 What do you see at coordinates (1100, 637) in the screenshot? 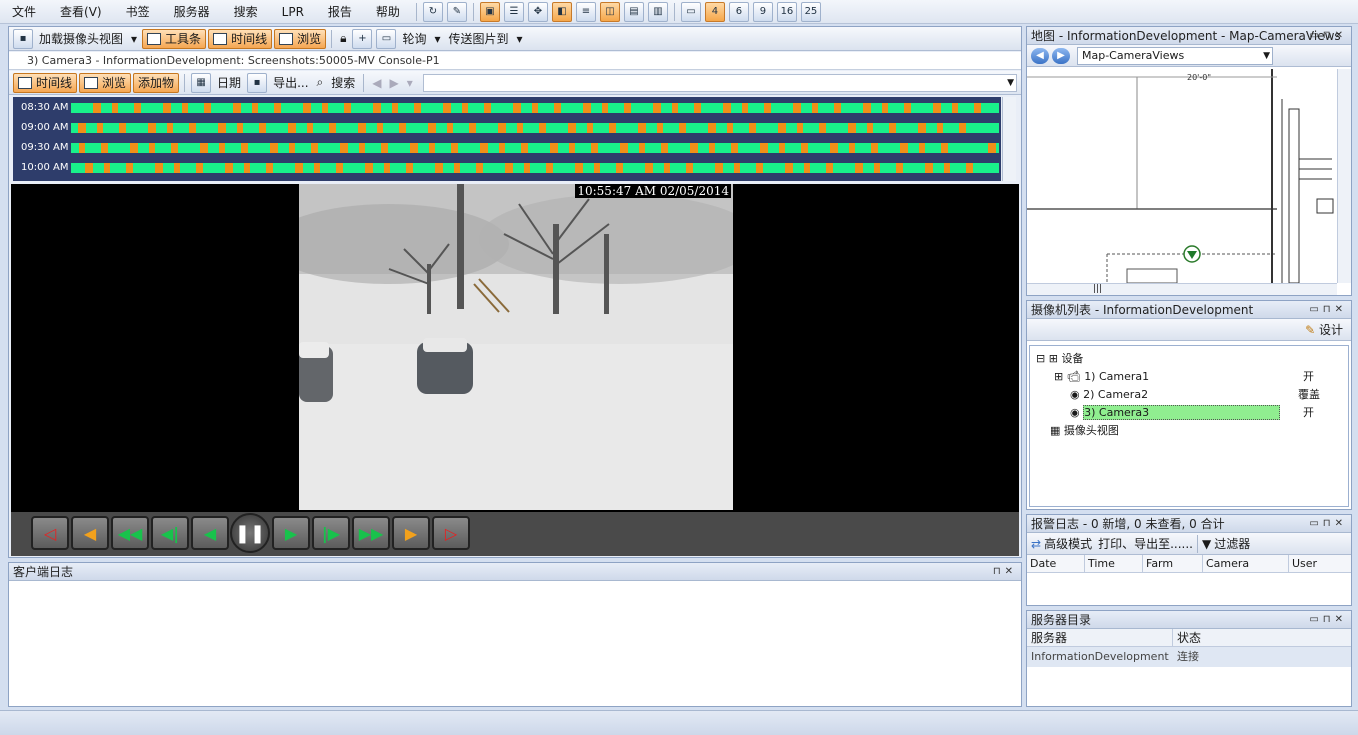
I see `column-server: 服务器` at bounding box center [1100, 637].